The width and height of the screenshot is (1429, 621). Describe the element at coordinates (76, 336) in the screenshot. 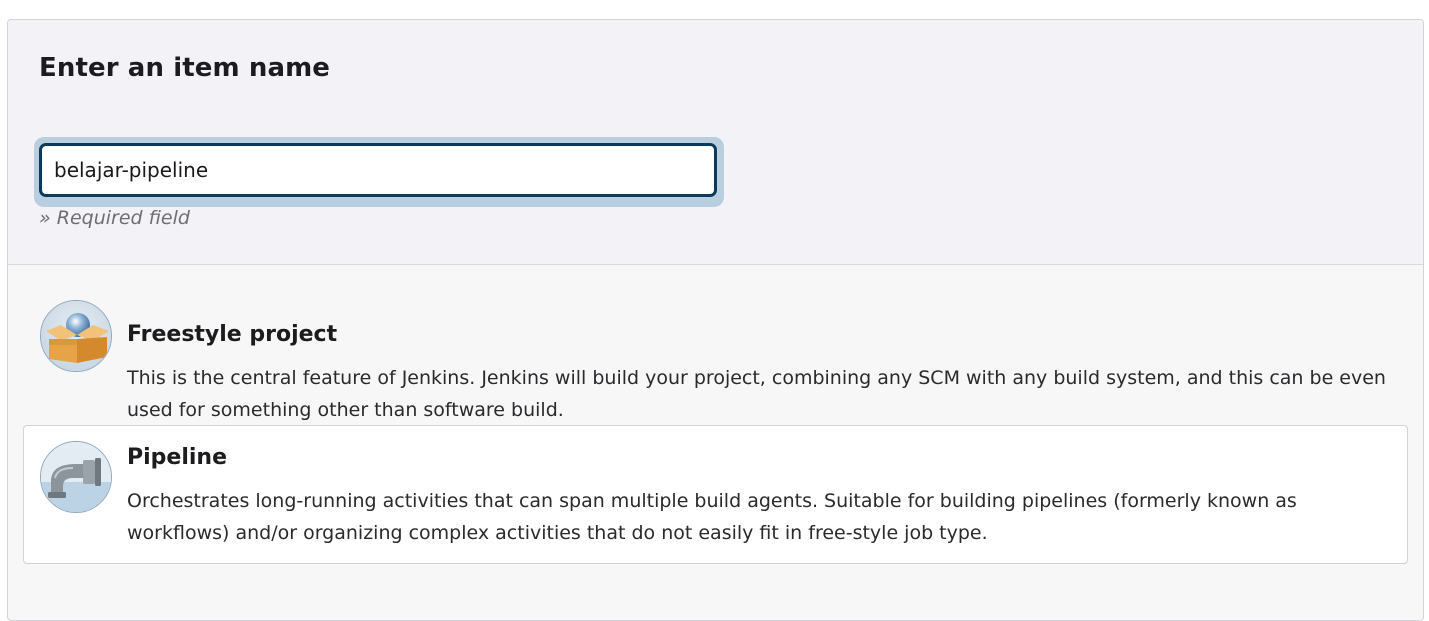

I see `freestyle-project-icon` at that location.